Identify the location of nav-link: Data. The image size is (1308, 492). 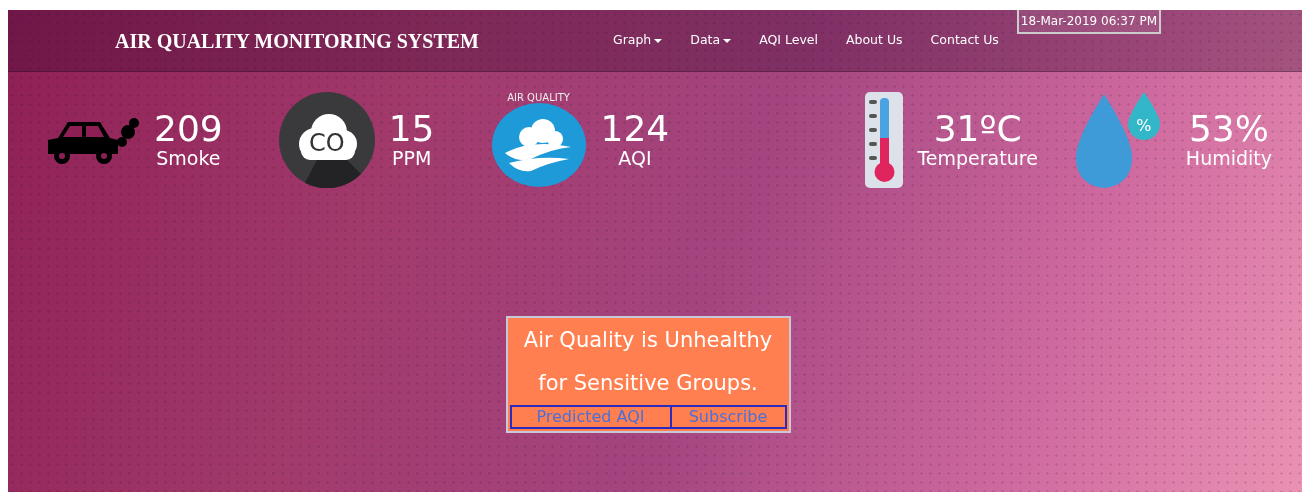
(711, 40).